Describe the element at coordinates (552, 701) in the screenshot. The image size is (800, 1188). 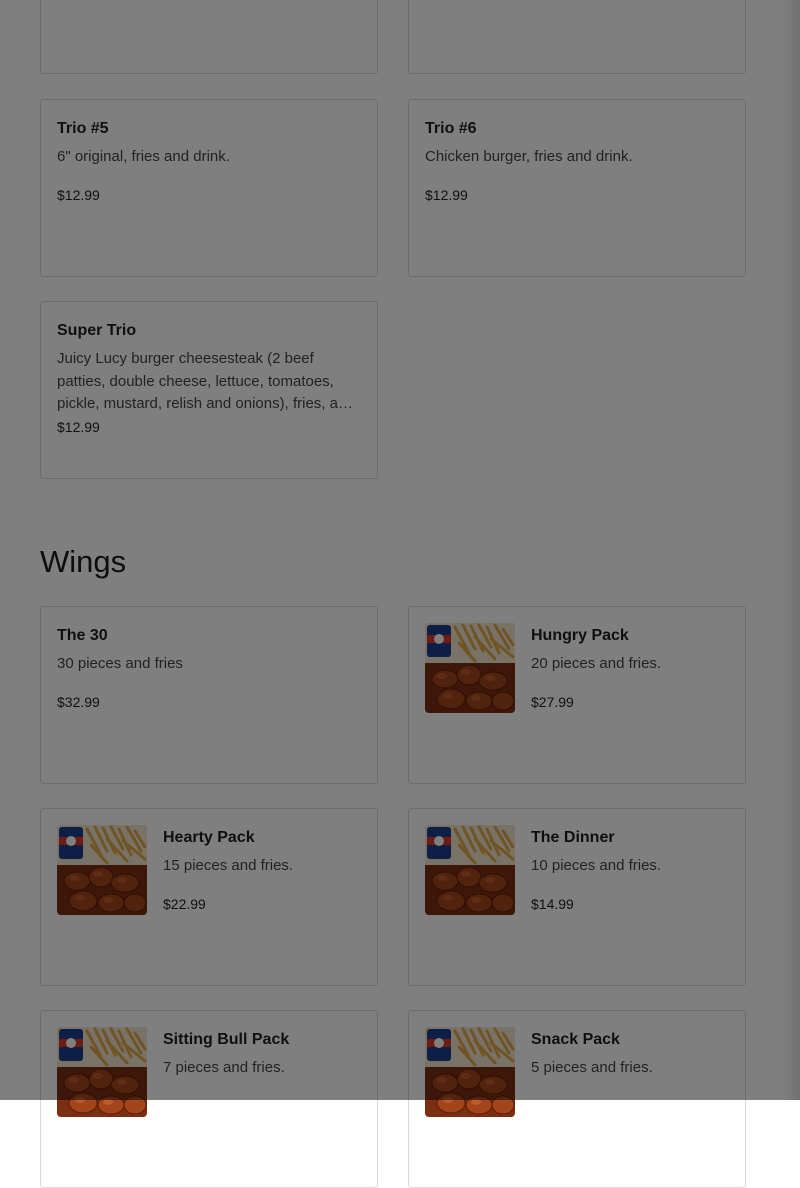
I see `menu-item-price: $27.99` at that location.